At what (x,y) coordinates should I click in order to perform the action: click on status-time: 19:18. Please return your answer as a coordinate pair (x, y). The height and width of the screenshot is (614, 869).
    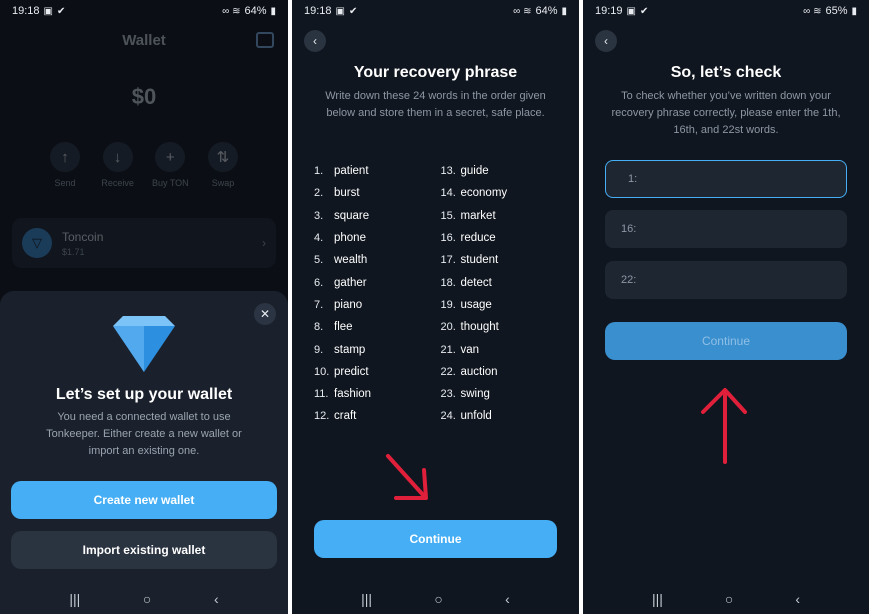
    Looking at the image, I should click on (318, 11).